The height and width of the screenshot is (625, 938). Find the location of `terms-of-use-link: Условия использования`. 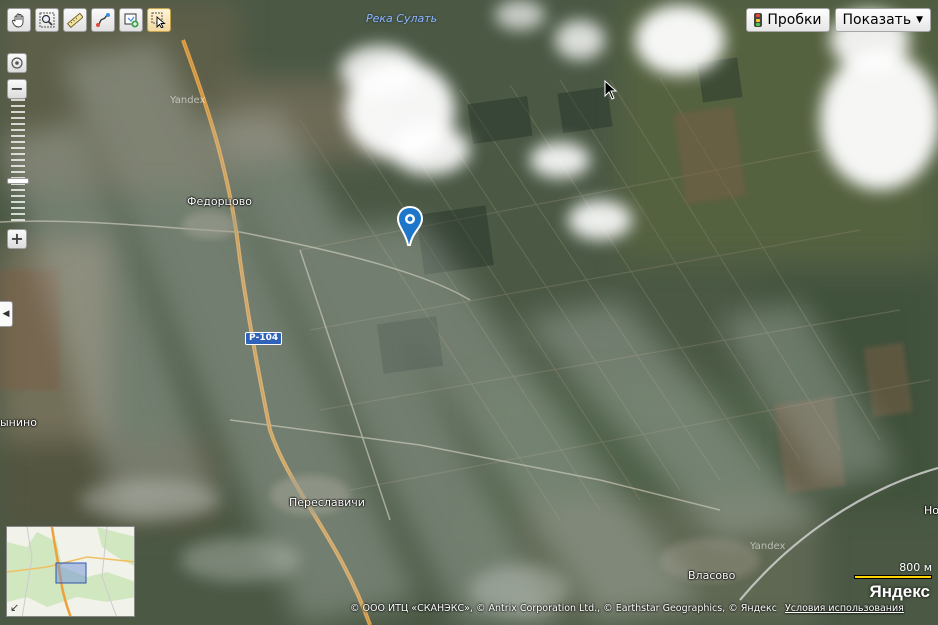

terms-of-use-link: Условия использования is located at coordinates (844, 608).